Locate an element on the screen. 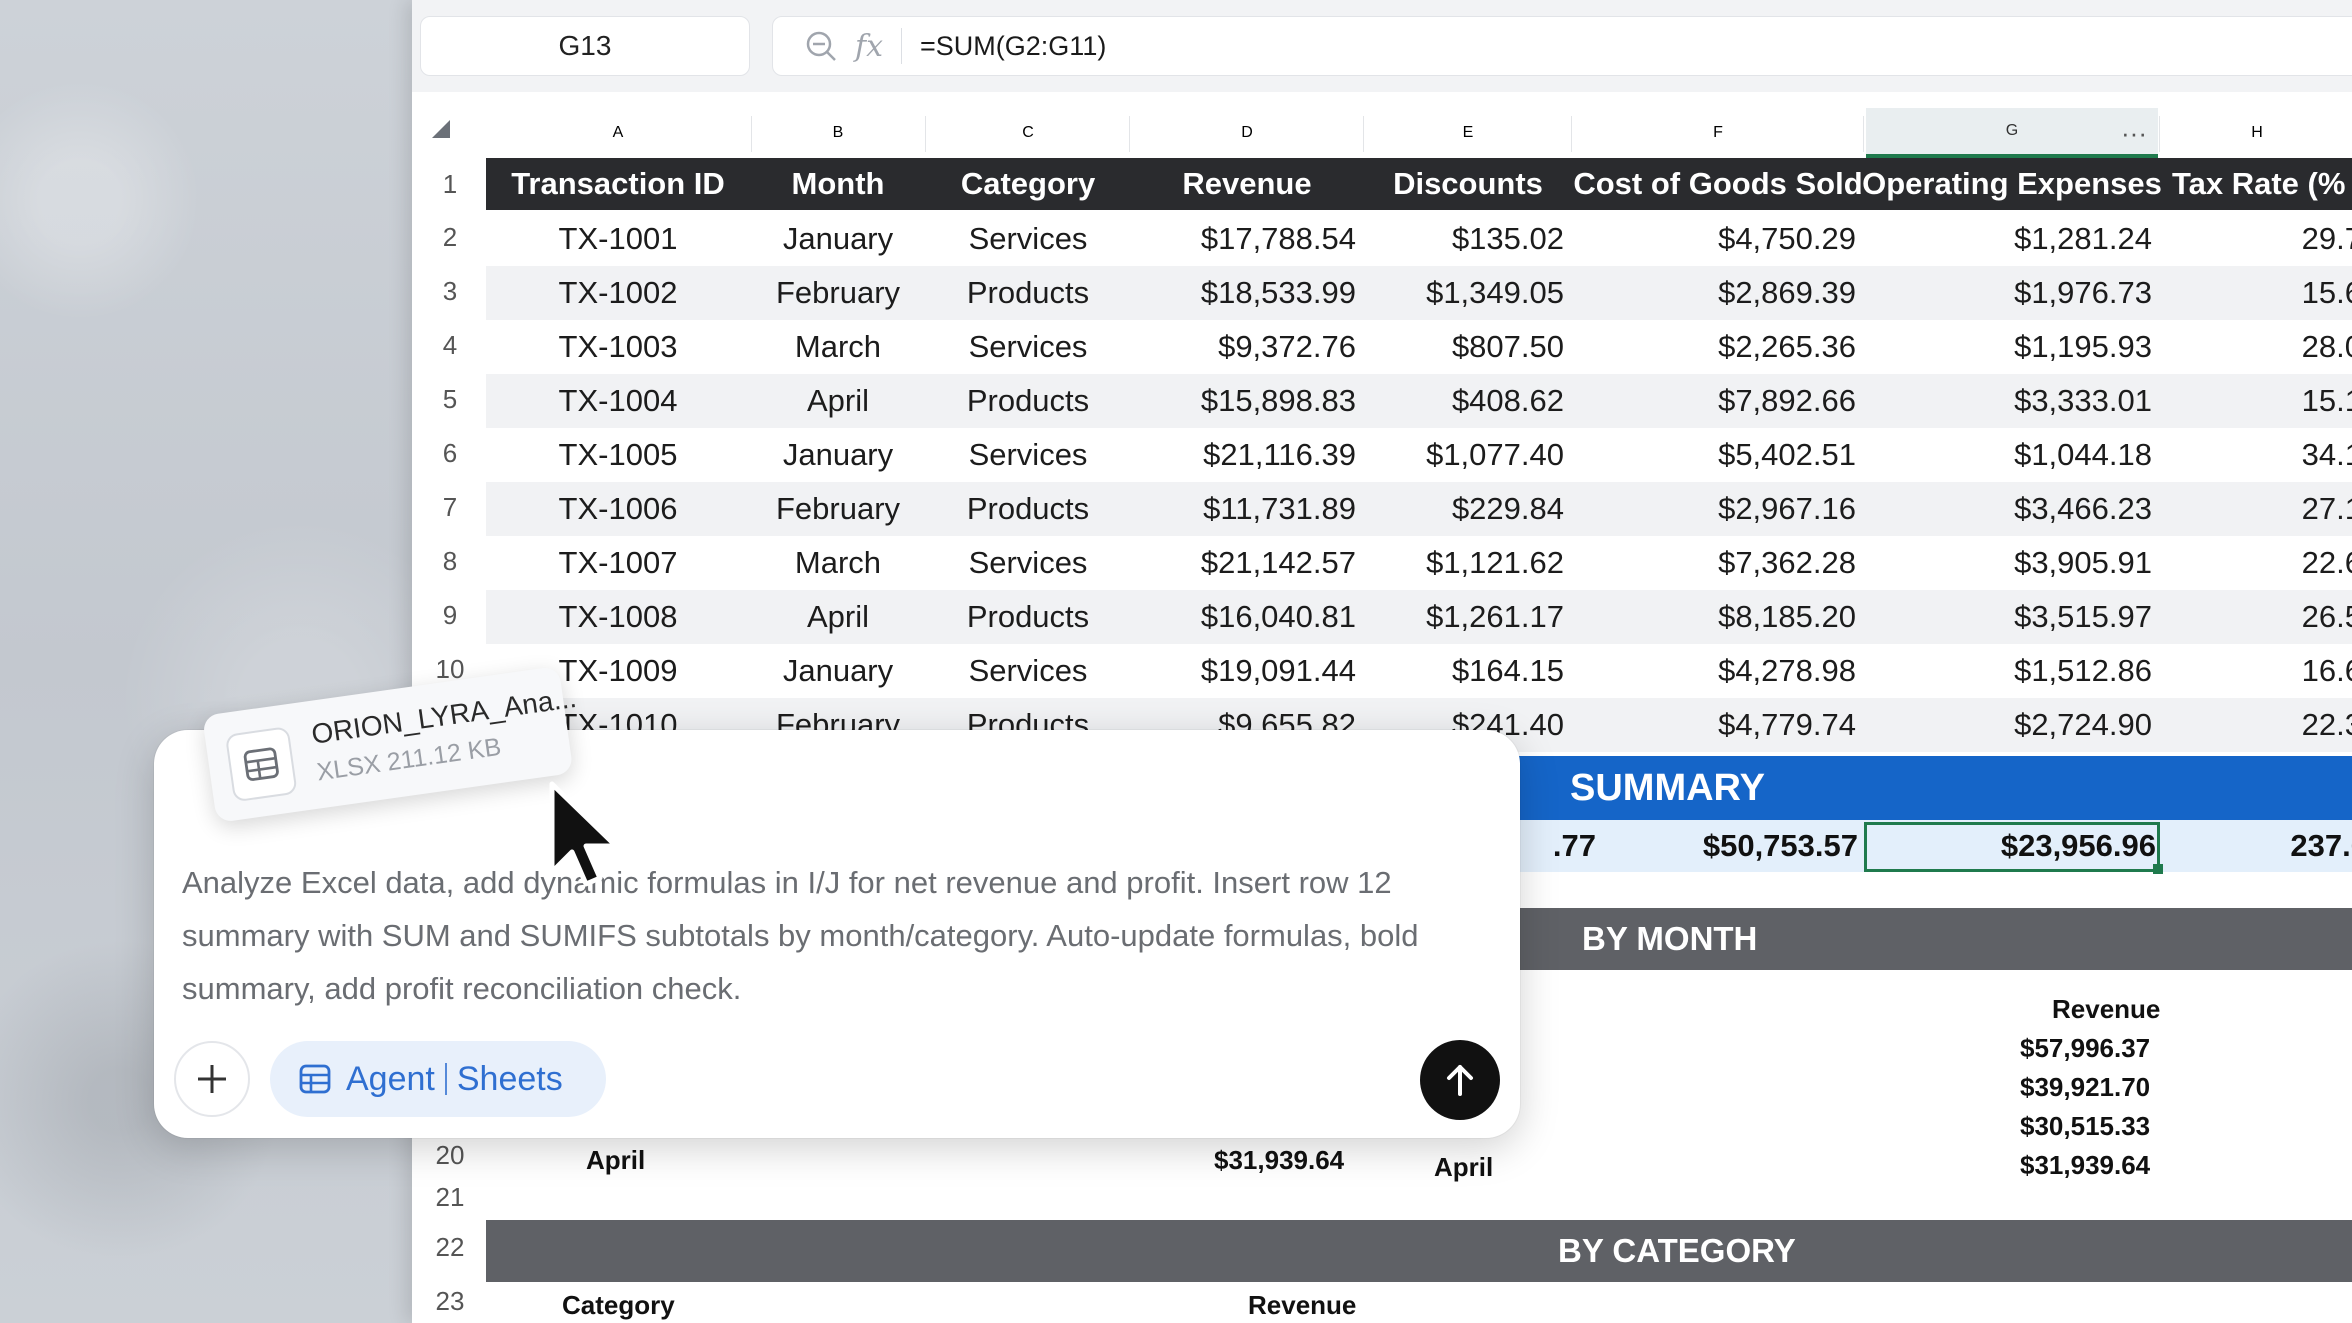 The image size is (2352, 1323). table-cell: $3,515.97 is located at coordinates (2009, 617).